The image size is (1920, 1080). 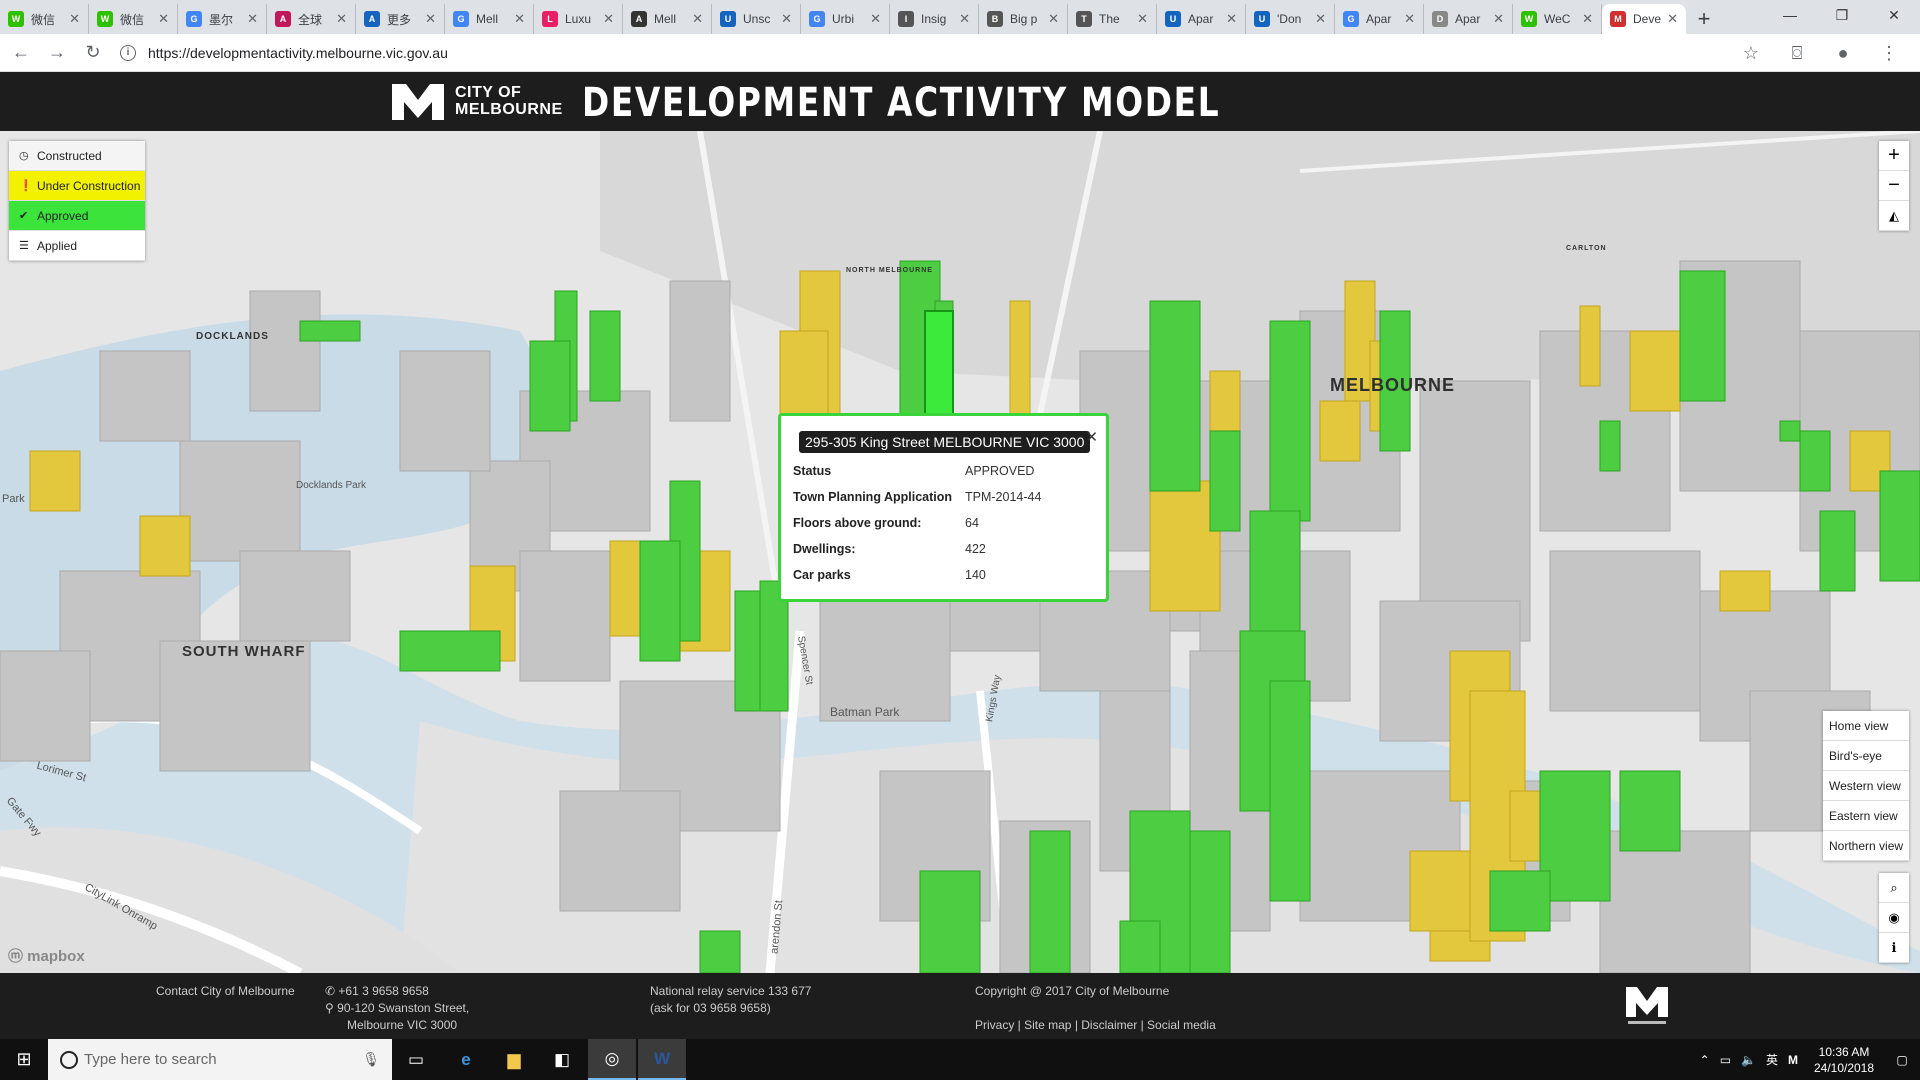 I want to click on map-label-carlton: CARLTON, so click(x=1586, y=248).